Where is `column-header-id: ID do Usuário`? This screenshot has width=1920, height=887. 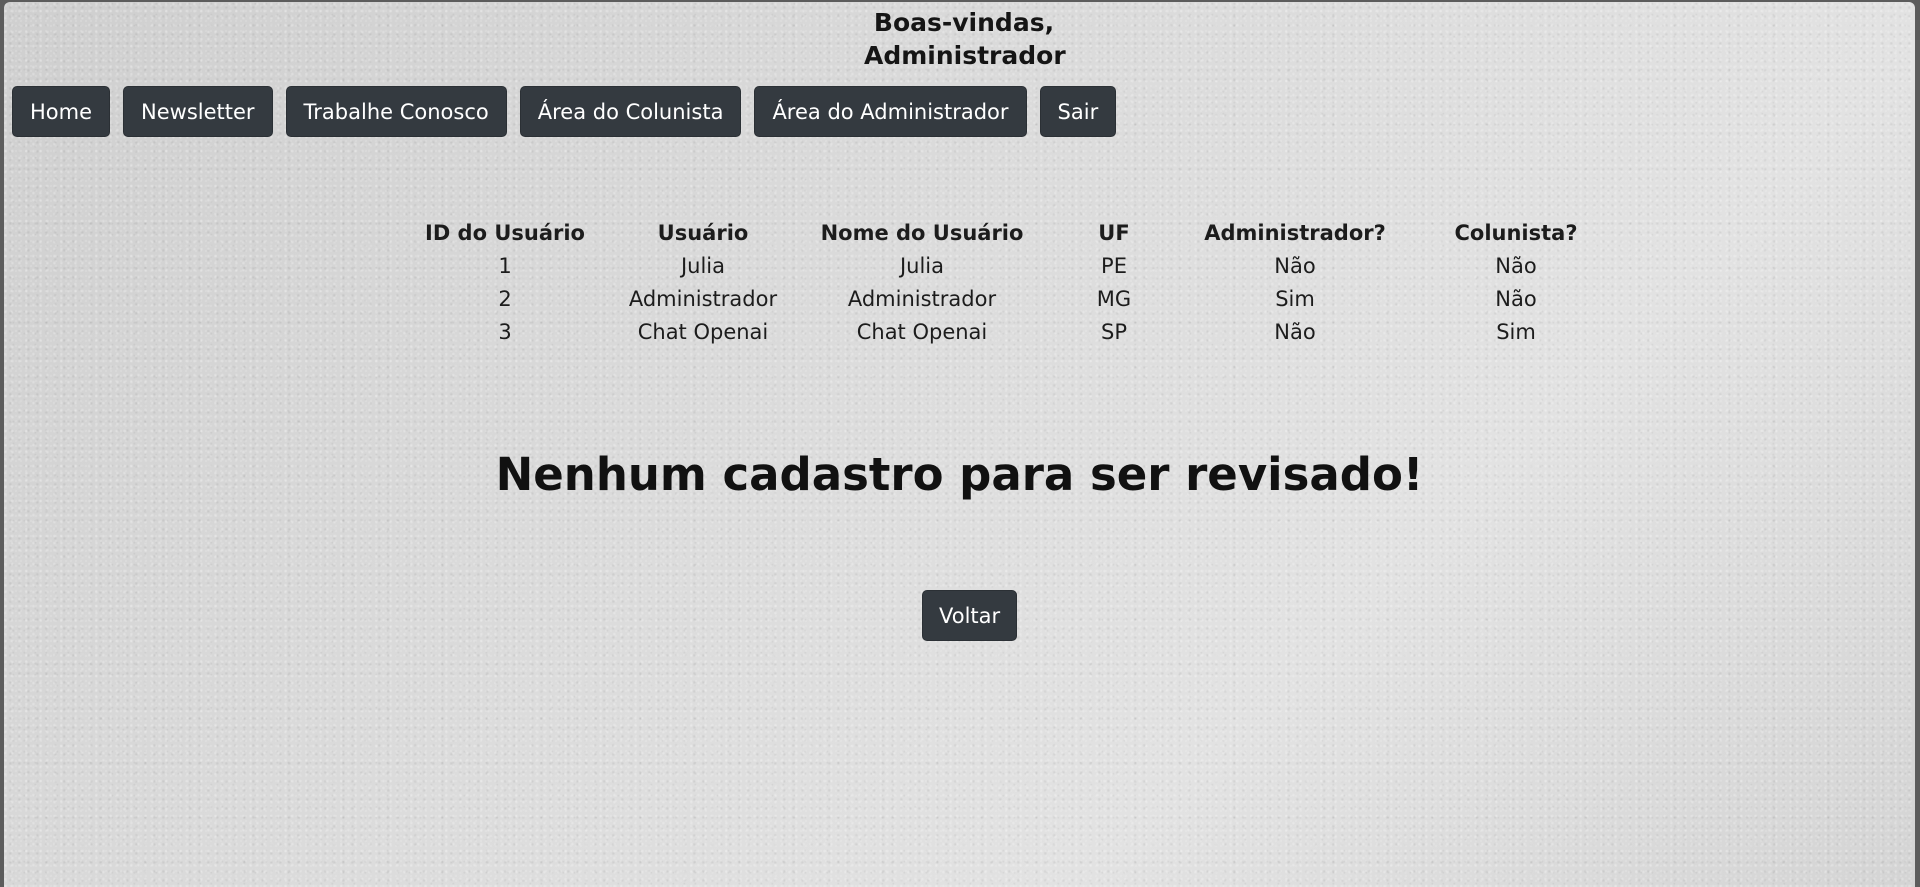
column-header-id: ID do Usuário is located at coordinates (505, 232).